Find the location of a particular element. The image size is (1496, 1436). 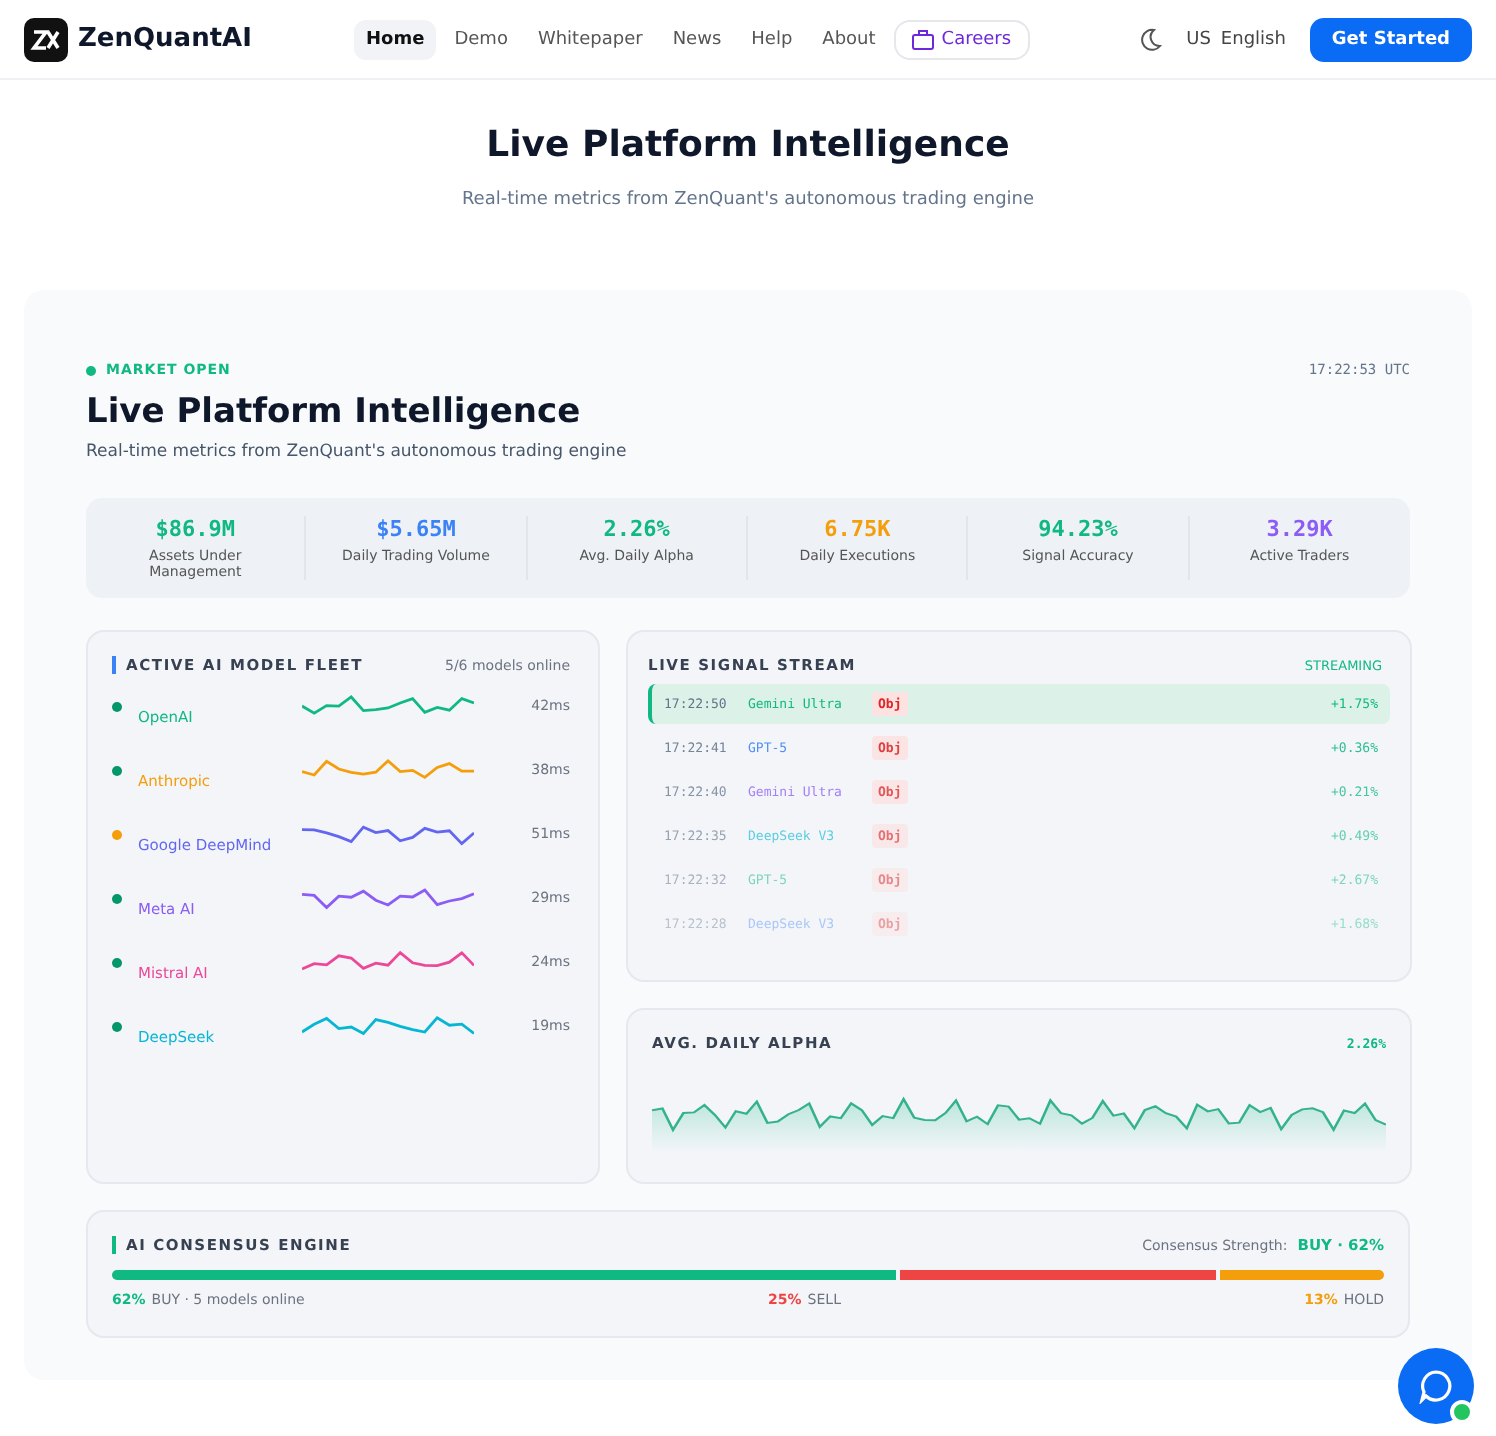

stat-value: 3.29K is located at coordinates (1299, 529).